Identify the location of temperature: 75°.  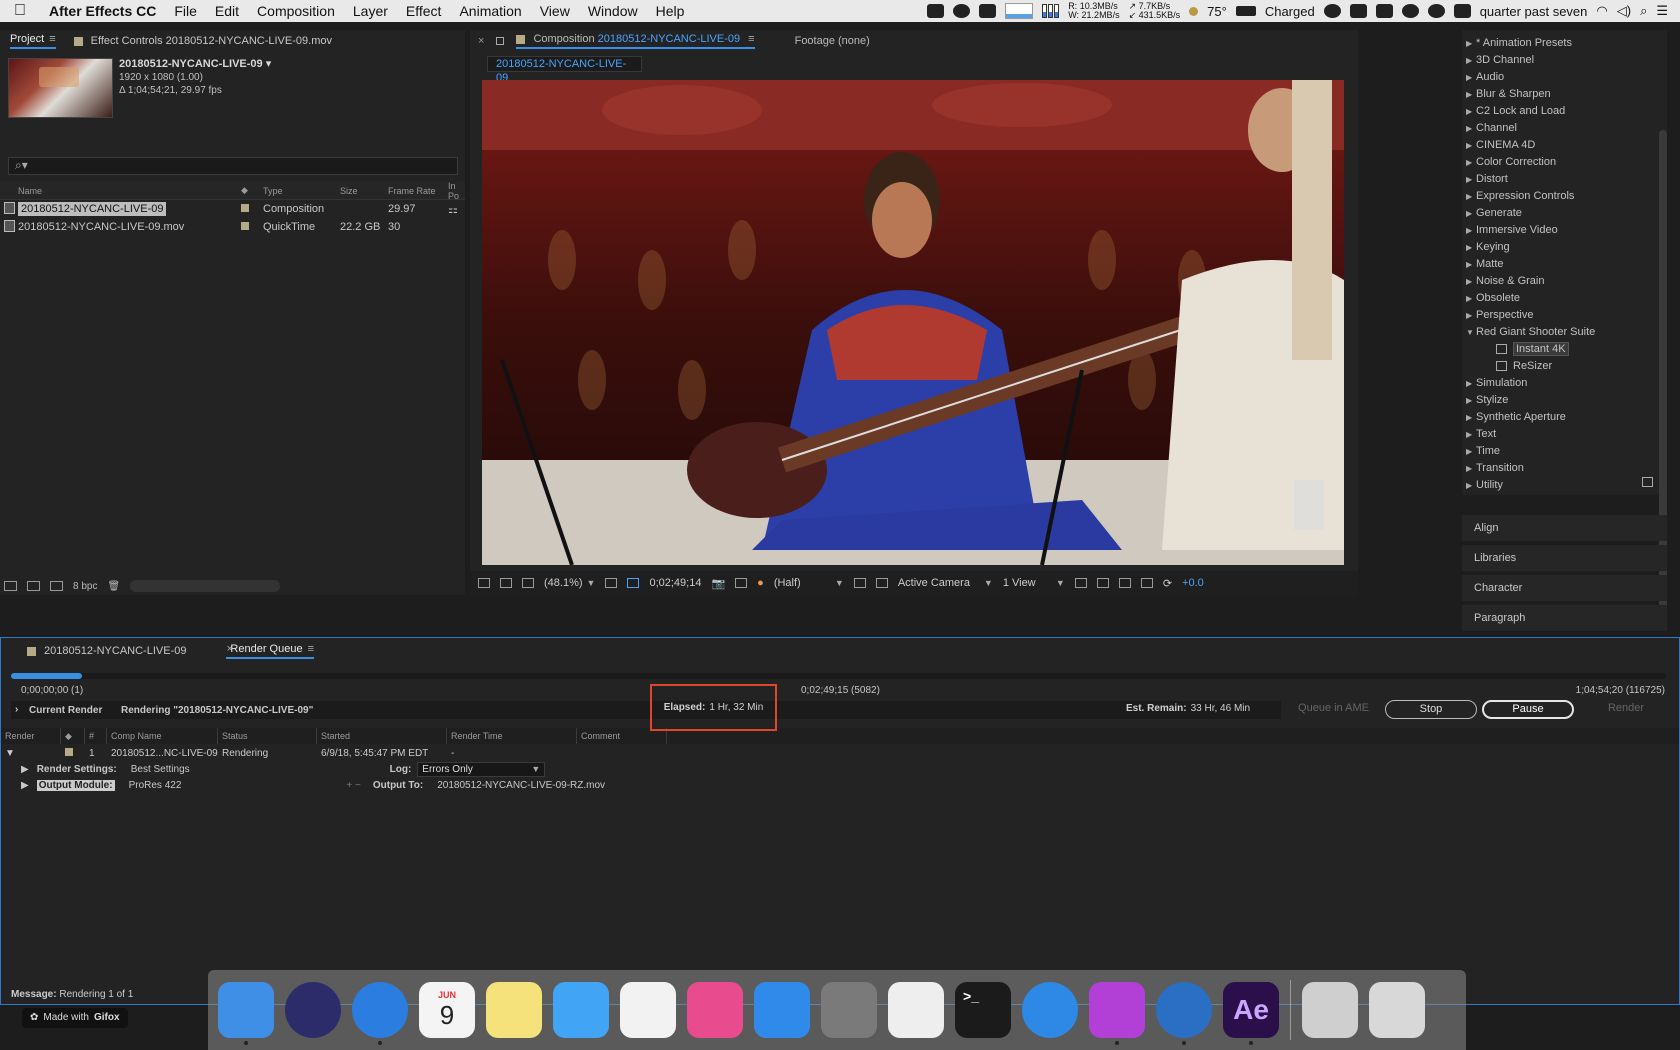
(1217, 11).